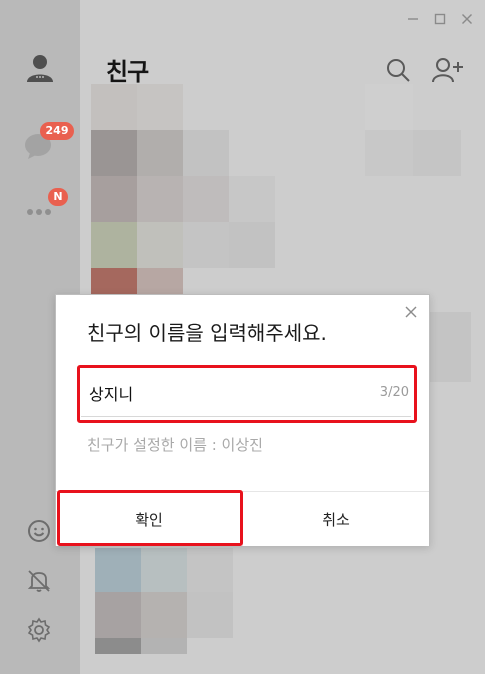  What do you see at coordinates (335, 519) in the screenshot?
I see `cancel-button: 취소` at bounding box center [335, 519].